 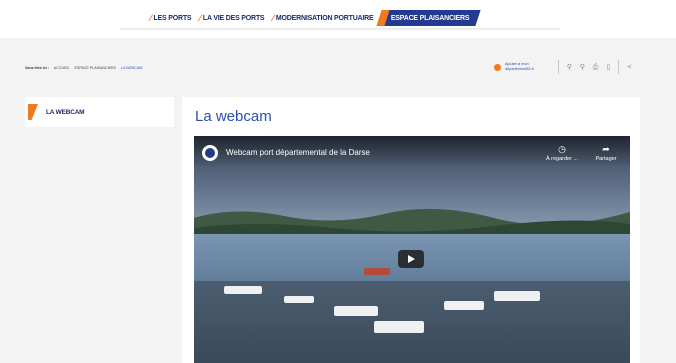 I want to click on nav-shadow, so click(x=340, y=29).